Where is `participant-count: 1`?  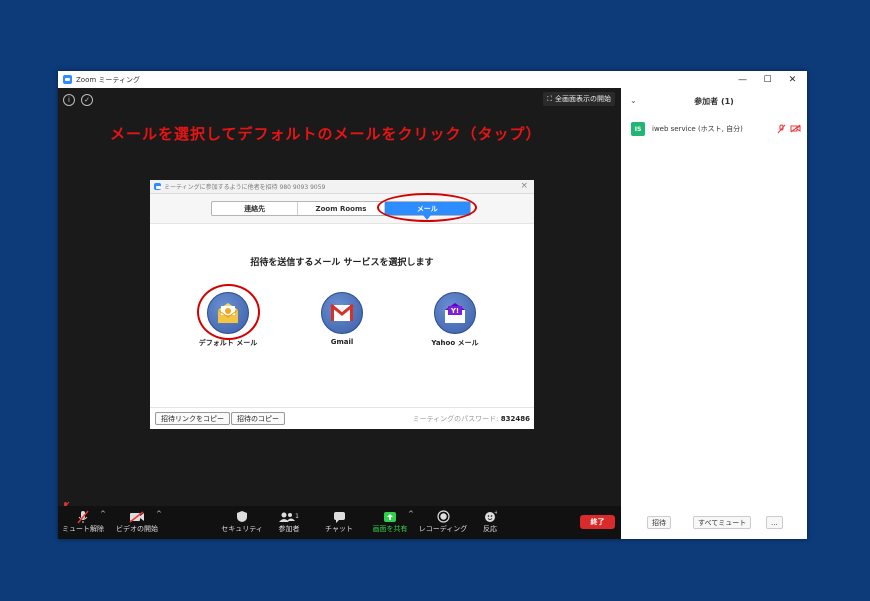
participant-count: 1 is located at coordinates (297, 516).